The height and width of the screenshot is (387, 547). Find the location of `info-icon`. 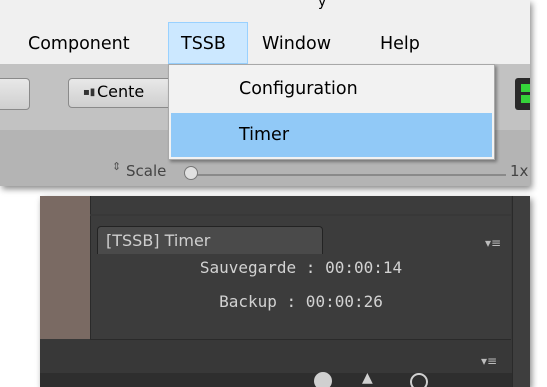

info-icon is located at coordinates (323, 379).